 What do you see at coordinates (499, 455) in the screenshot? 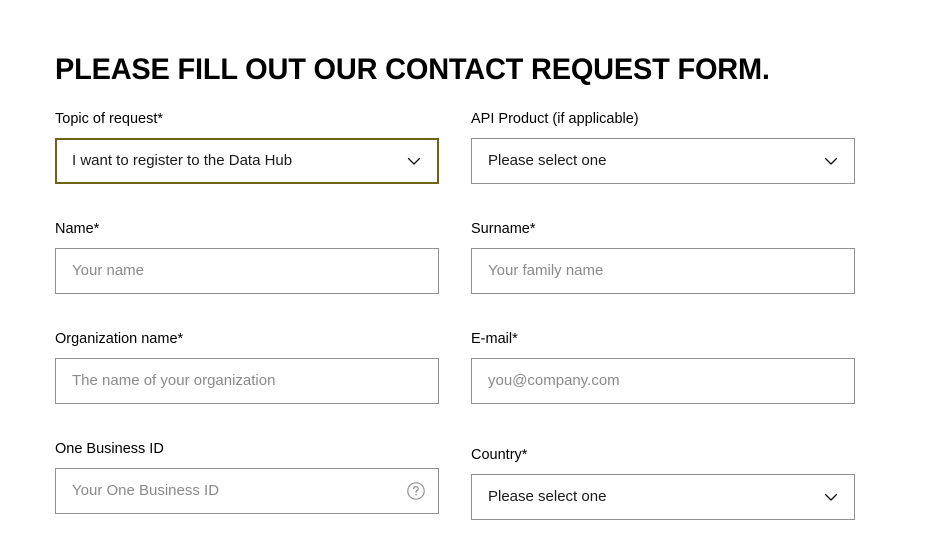
I see `label-country: Country*` at bounding box center [499, 455].